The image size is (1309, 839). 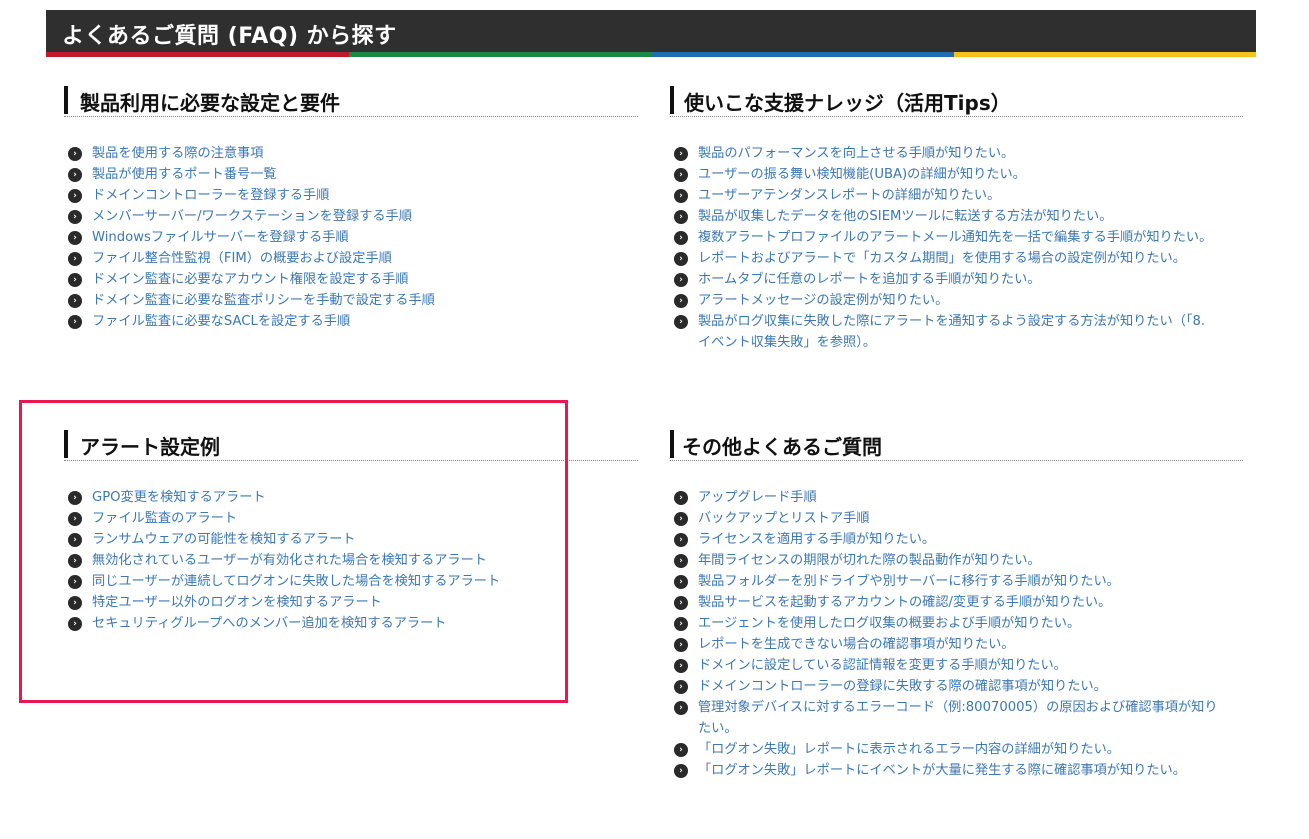 What do you see at coordinates (1104, 54) in the screenshot?
I see `color-bar-yellow` at bounding box center [1104, 54].